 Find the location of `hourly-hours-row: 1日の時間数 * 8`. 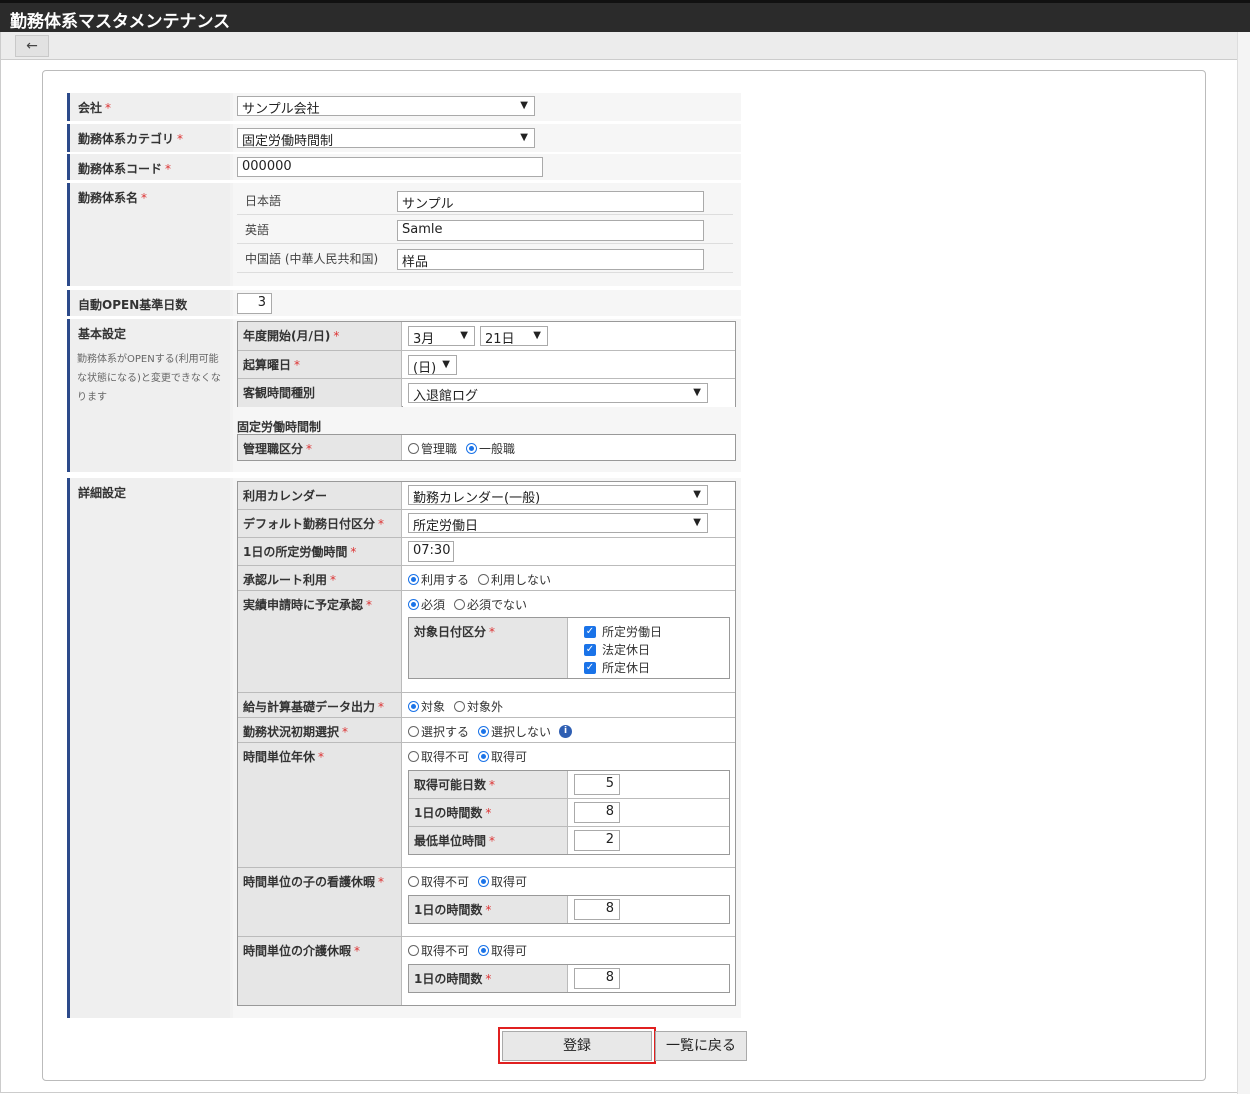

hourly-hours-row: 1日の時間数 * 8 is located at coordinates (569, 813).